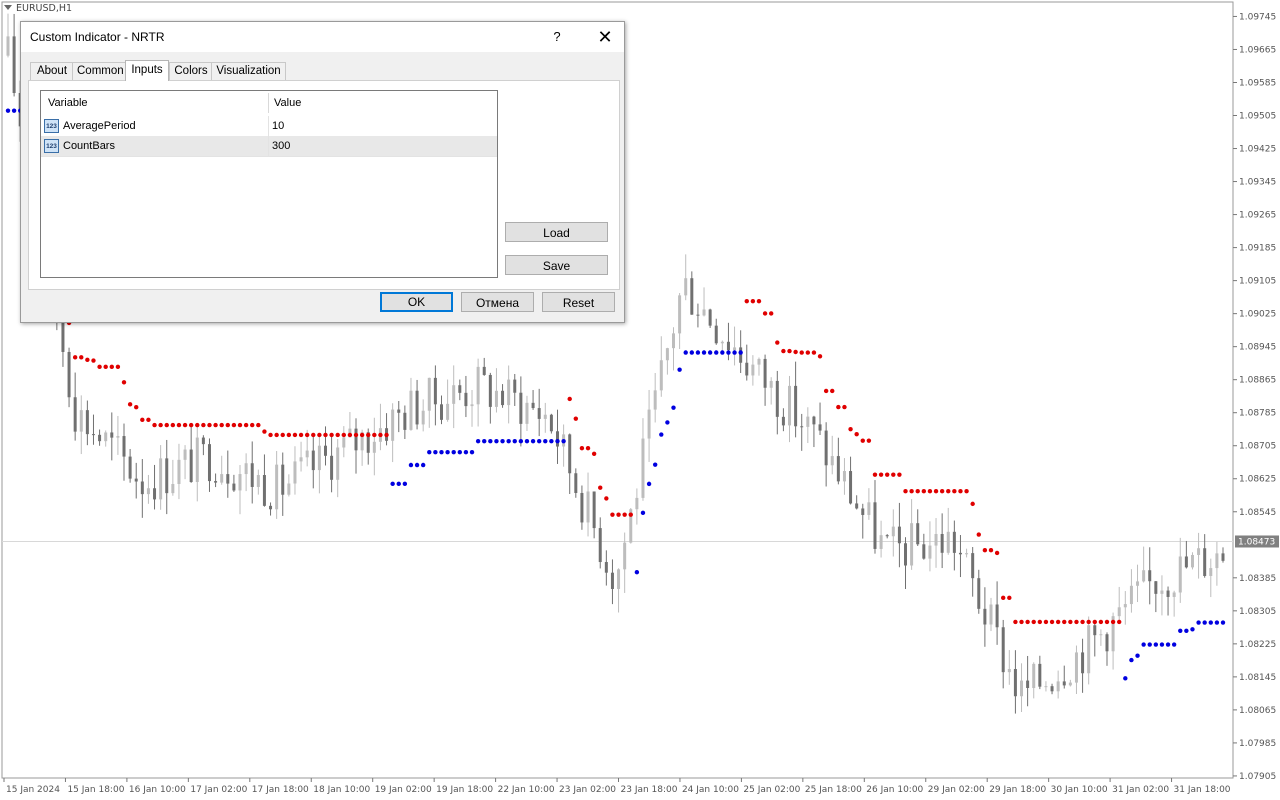  I want to click on tab-inputs: Inputs, so click(147, 70).